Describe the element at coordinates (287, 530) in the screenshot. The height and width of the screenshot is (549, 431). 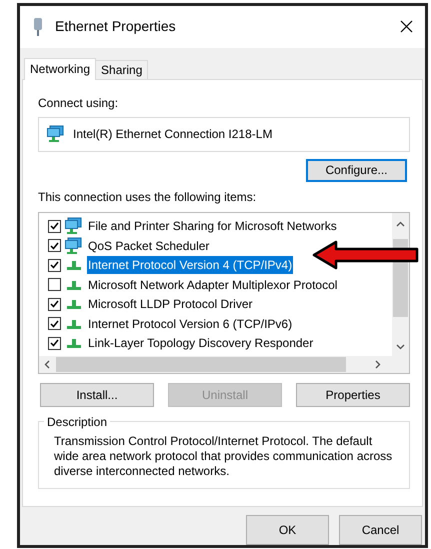
I see `dialog-button: OK` at that location.